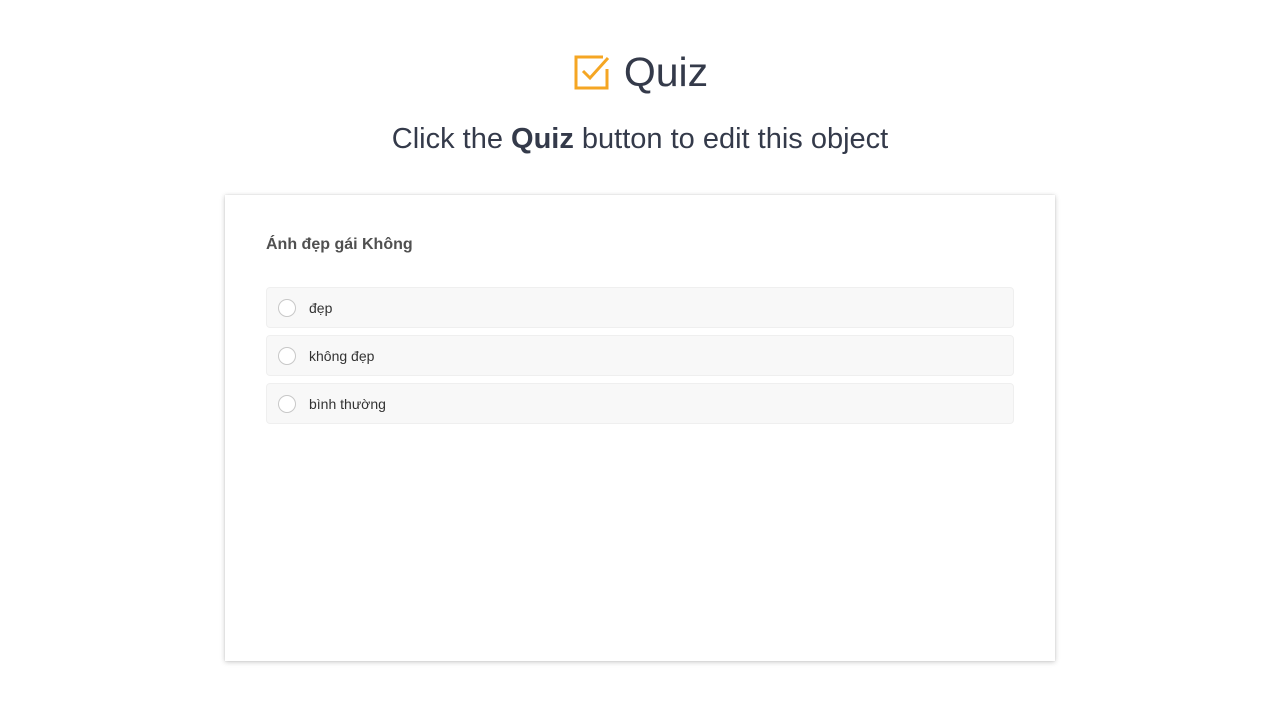 This screenshot has width=1280, height=720. I want to click on answer-option-dep: đẹp, so click(640, 307).